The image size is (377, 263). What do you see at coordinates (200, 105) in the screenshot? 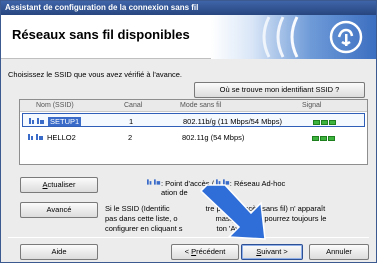
I see `column-mode: Mode sans fil` at bounding box center [200, 105].